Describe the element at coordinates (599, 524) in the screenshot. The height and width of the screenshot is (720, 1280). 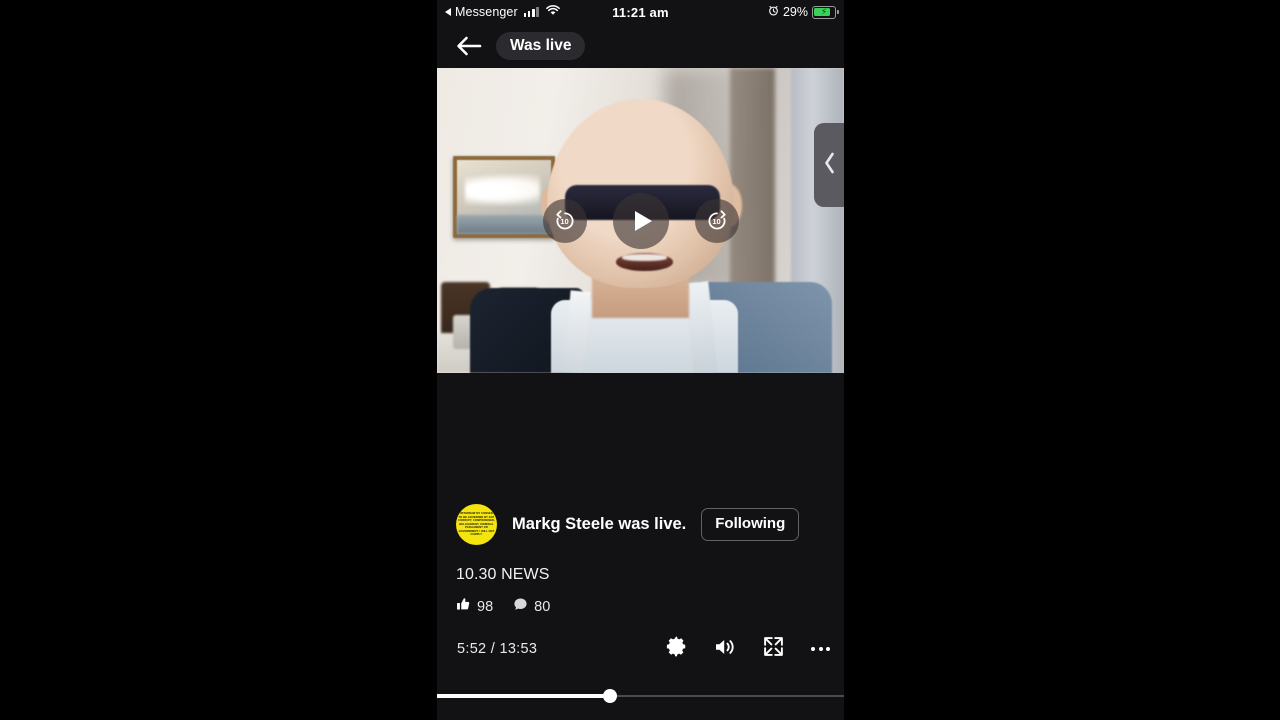
I see `author-name: Markg Steele was live.` at that location.